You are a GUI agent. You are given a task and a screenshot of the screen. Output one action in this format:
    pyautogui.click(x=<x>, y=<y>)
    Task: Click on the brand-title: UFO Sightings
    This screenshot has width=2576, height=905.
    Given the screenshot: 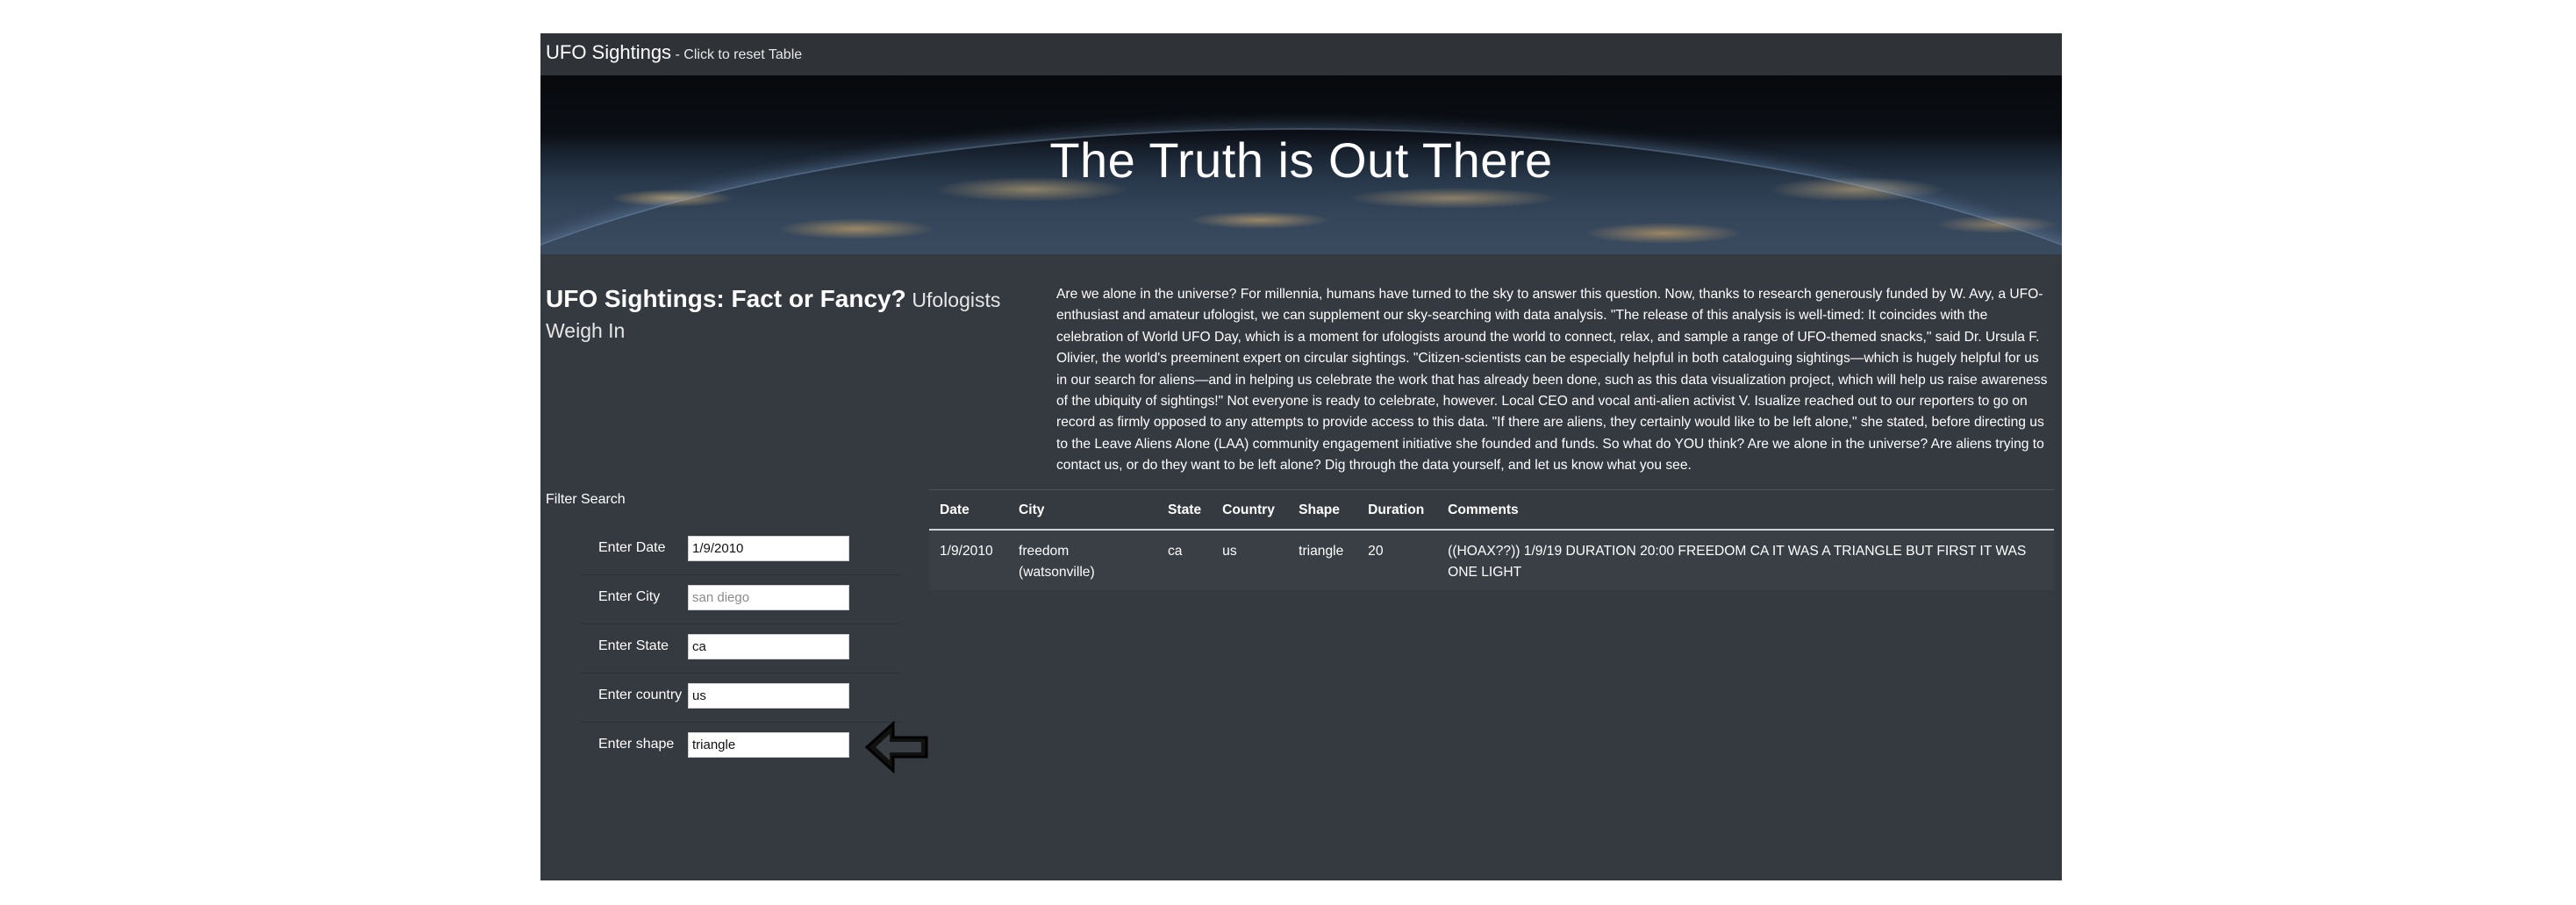 What is the action you would take?
    pyautogui.click(x=609, y=52)
    